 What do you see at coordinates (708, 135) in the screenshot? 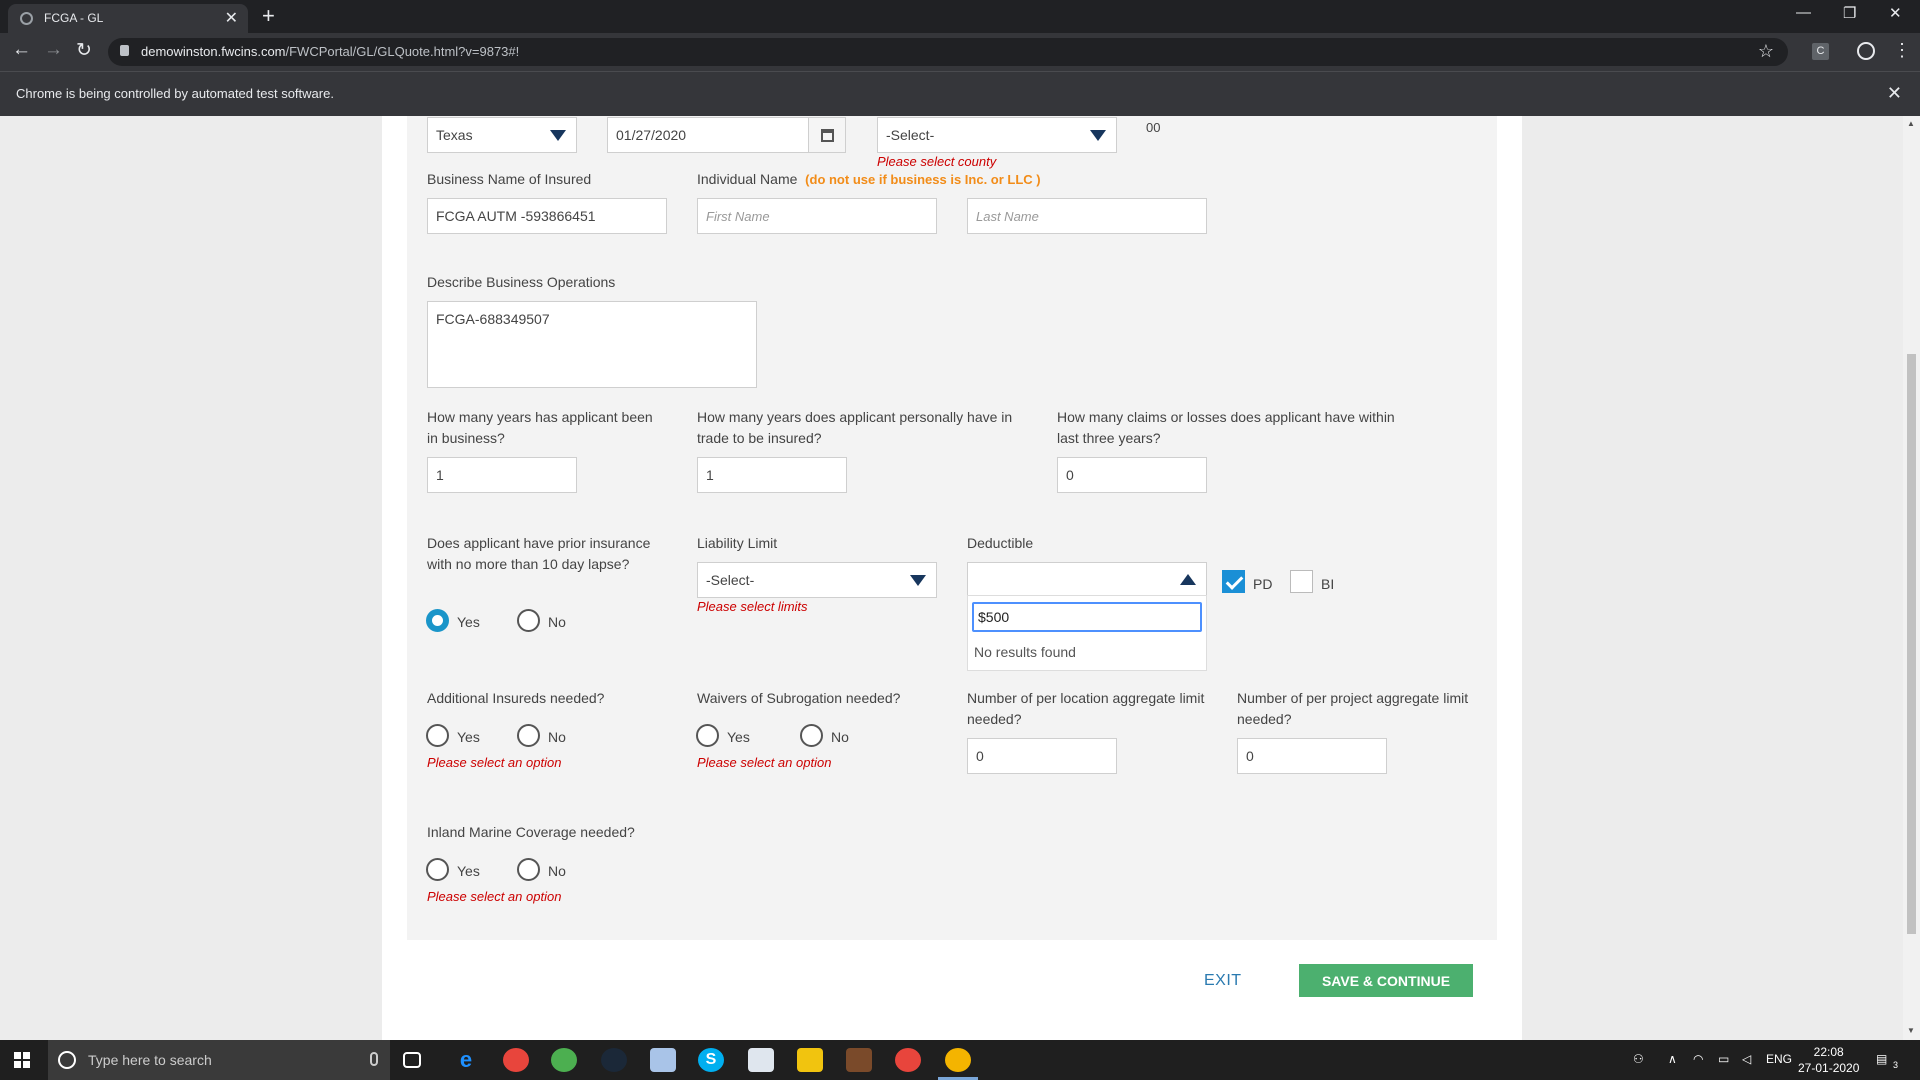
I see `date-input: 01/27/2020` at bounding box center [708, 135].